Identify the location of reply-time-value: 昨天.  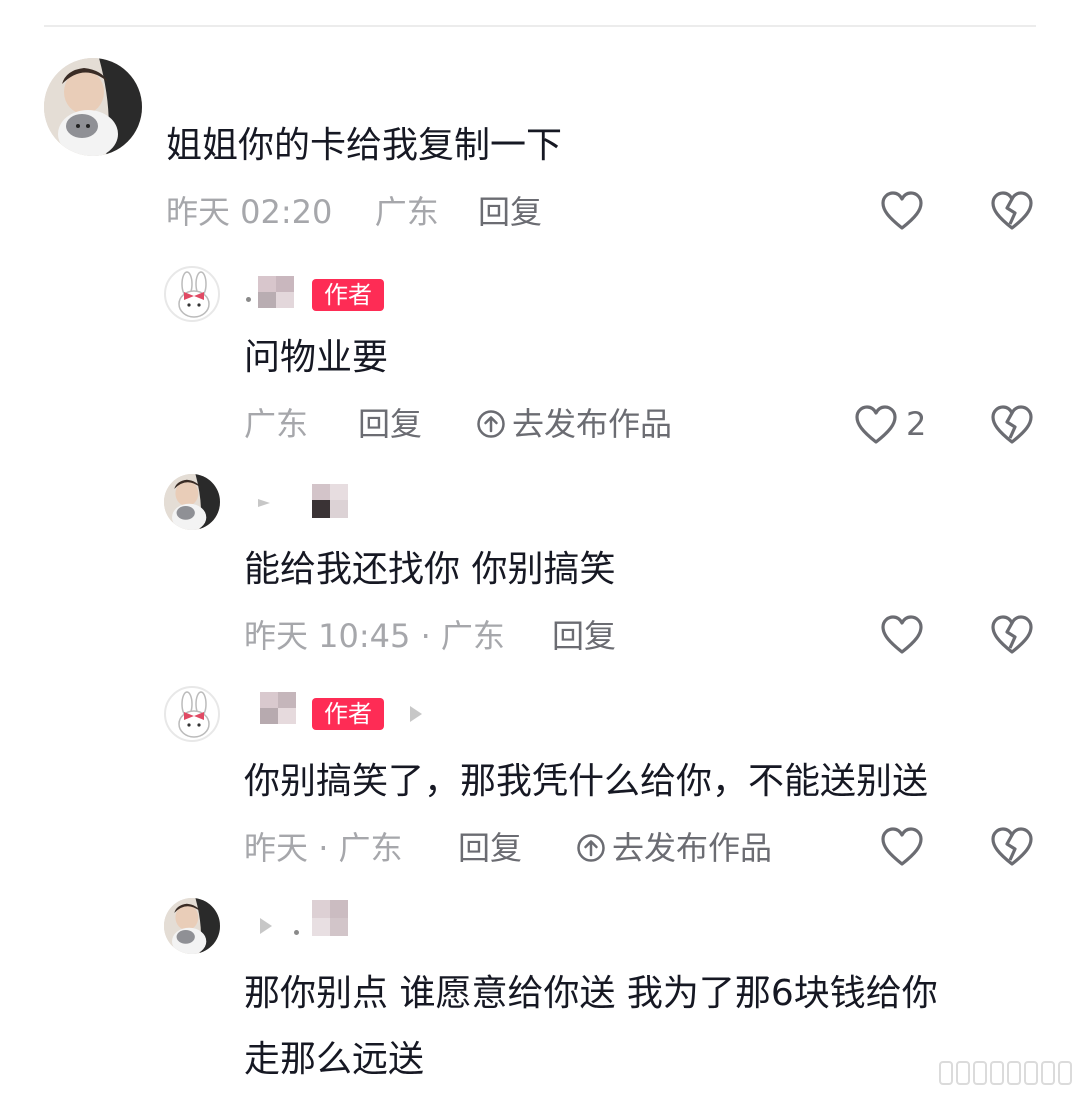
(276, 848).